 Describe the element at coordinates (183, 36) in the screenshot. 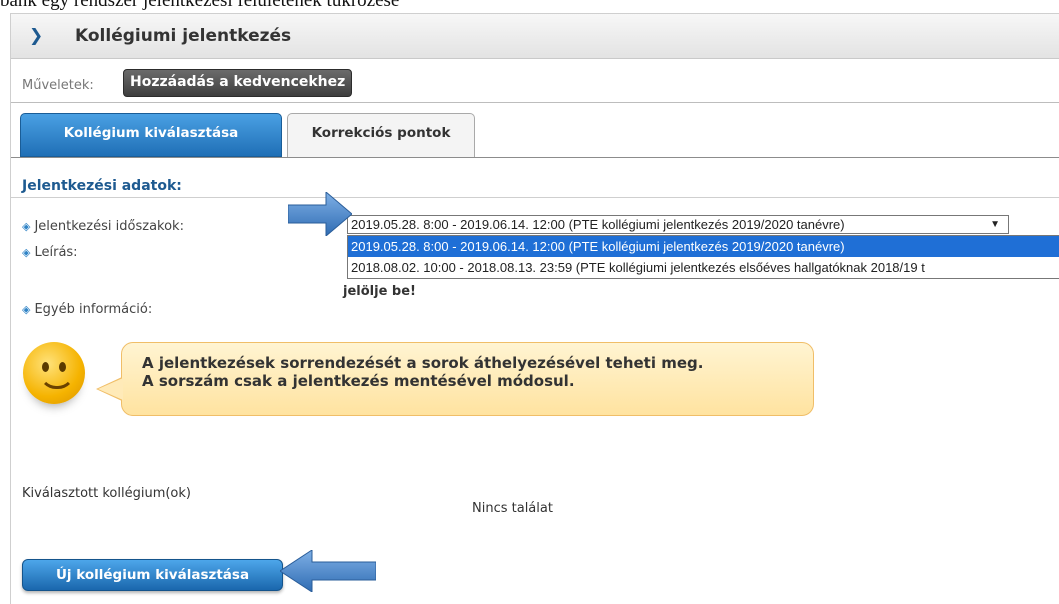

I see `page-title: Kollégiumi jelentkezés` at that location.